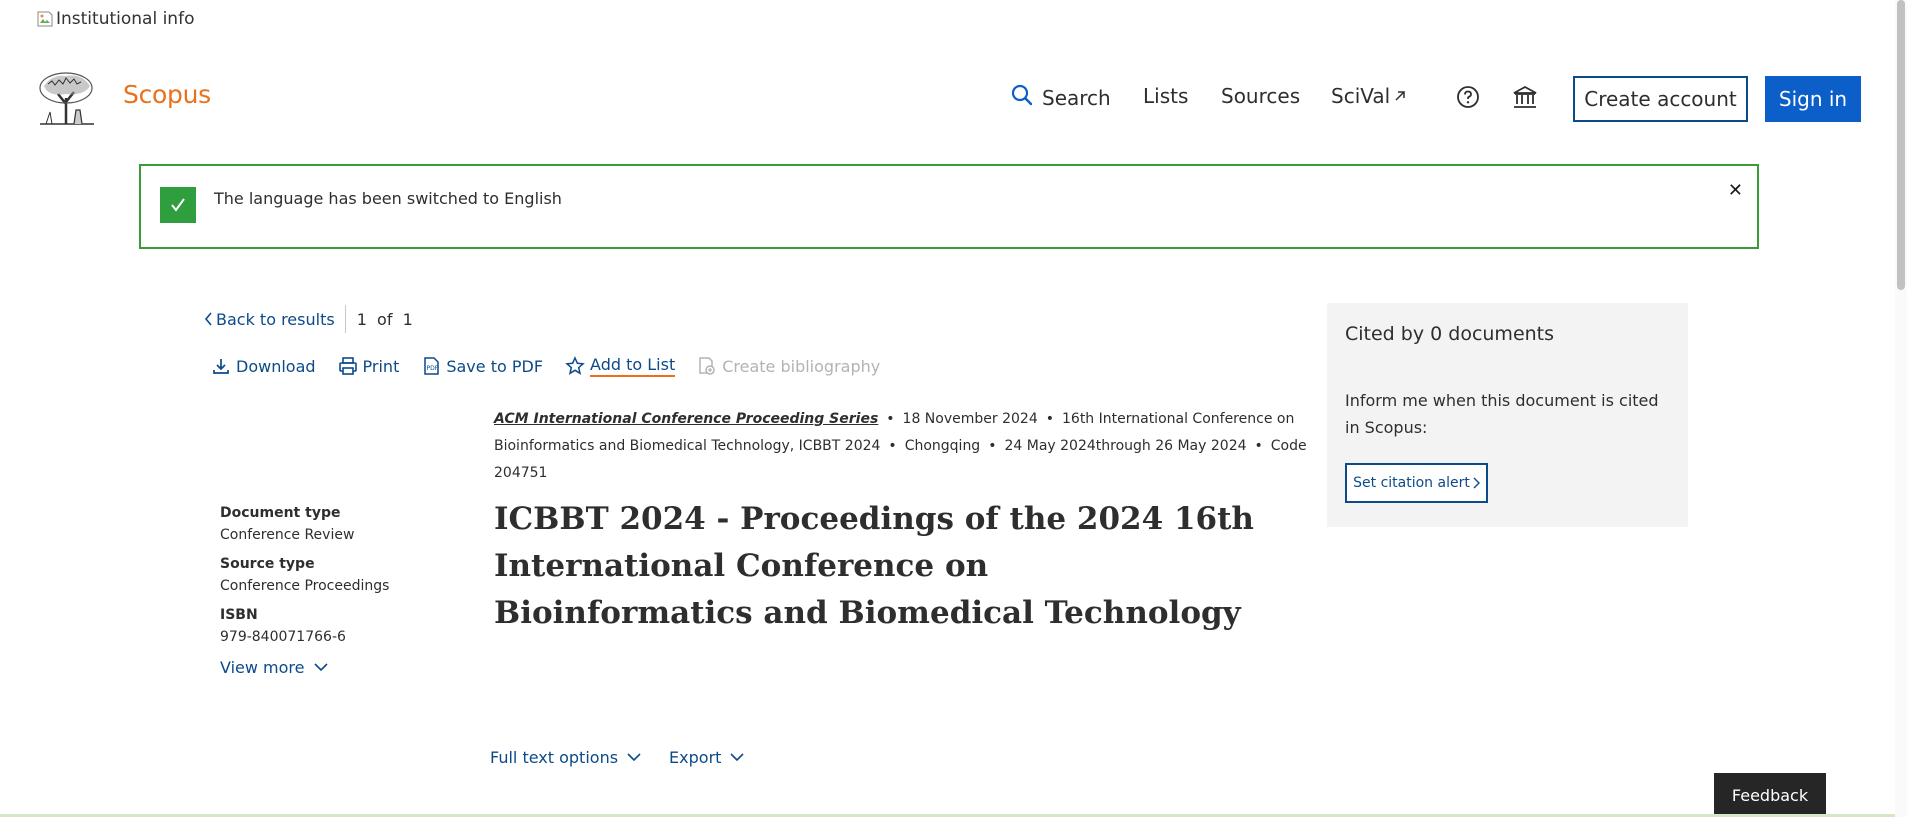 Image resolution: width=1907 pixels, height=817 pixels. I want to click on source-type-label: Source type, so click(267, 564).